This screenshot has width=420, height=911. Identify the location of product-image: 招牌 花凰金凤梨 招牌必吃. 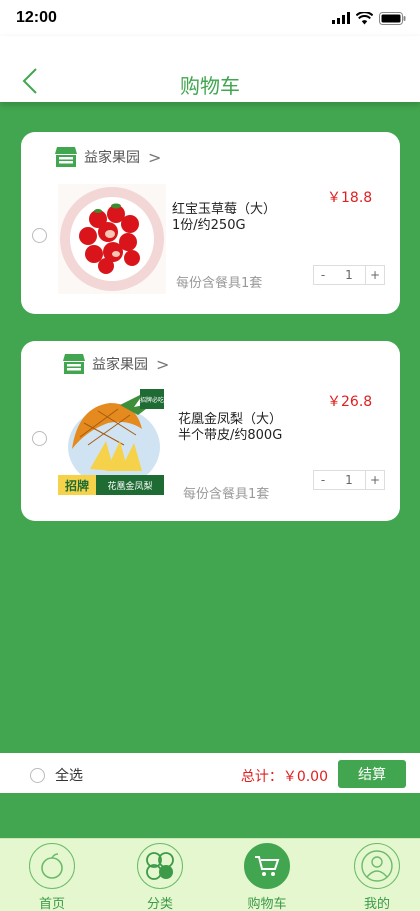
(111, 442).